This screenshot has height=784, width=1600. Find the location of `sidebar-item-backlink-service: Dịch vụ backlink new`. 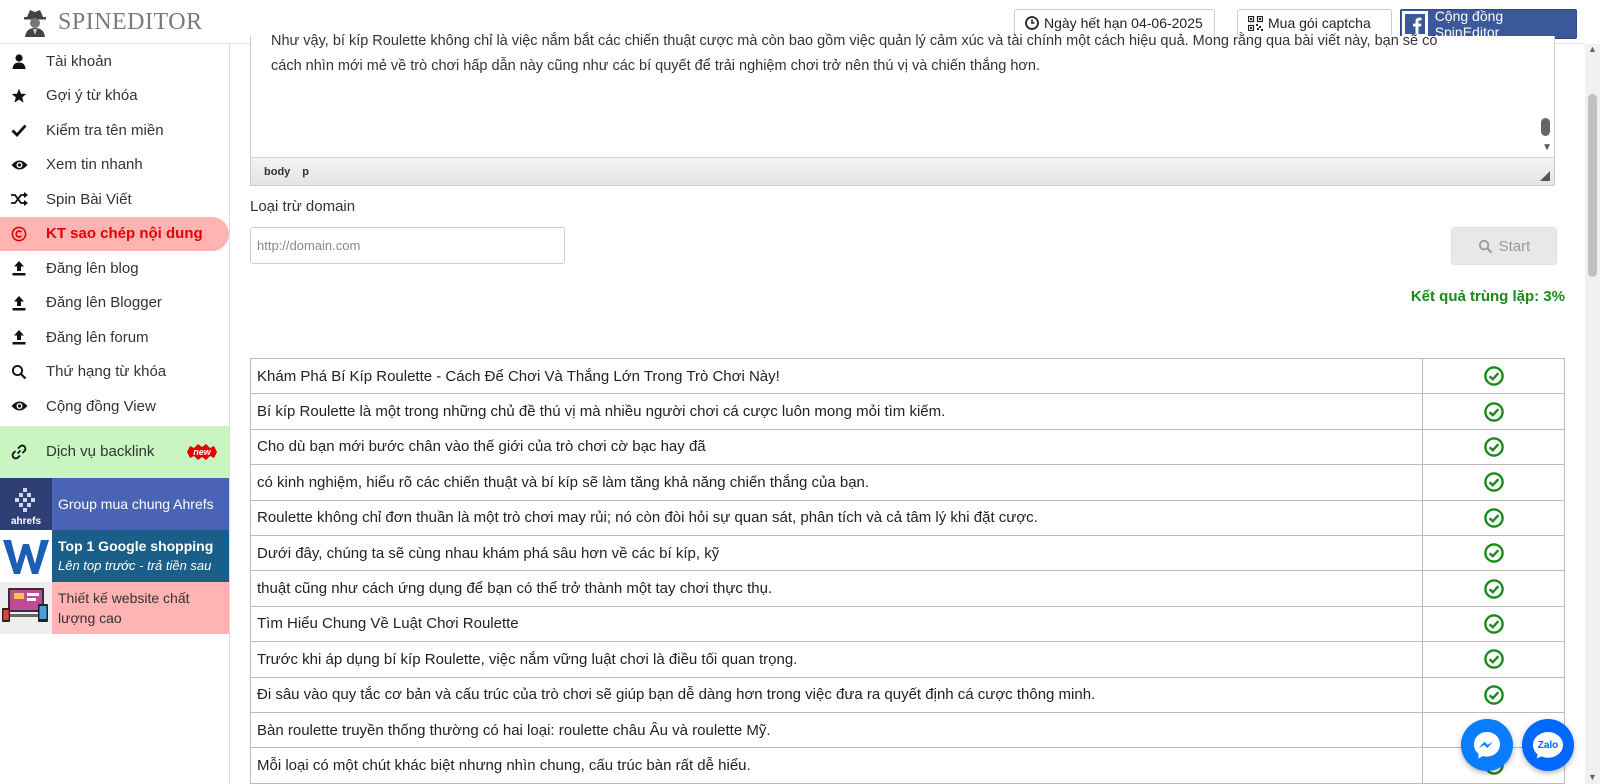

sidebar-item-backlink-service: Dịch vụ backlink new is located at coordinates (114, 451).